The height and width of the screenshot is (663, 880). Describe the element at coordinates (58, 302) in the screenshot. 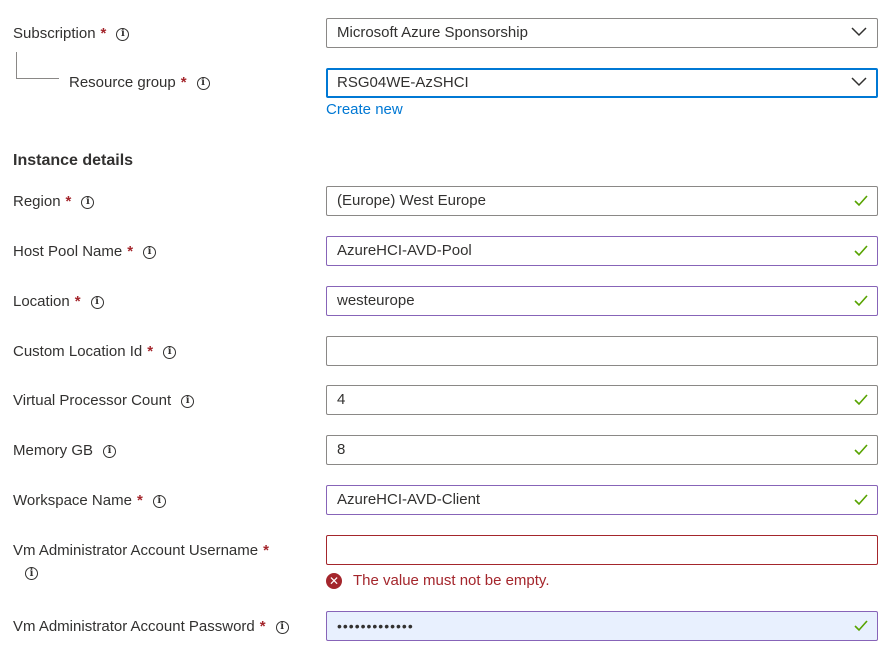

I see `location-label: Location * i` at that location.